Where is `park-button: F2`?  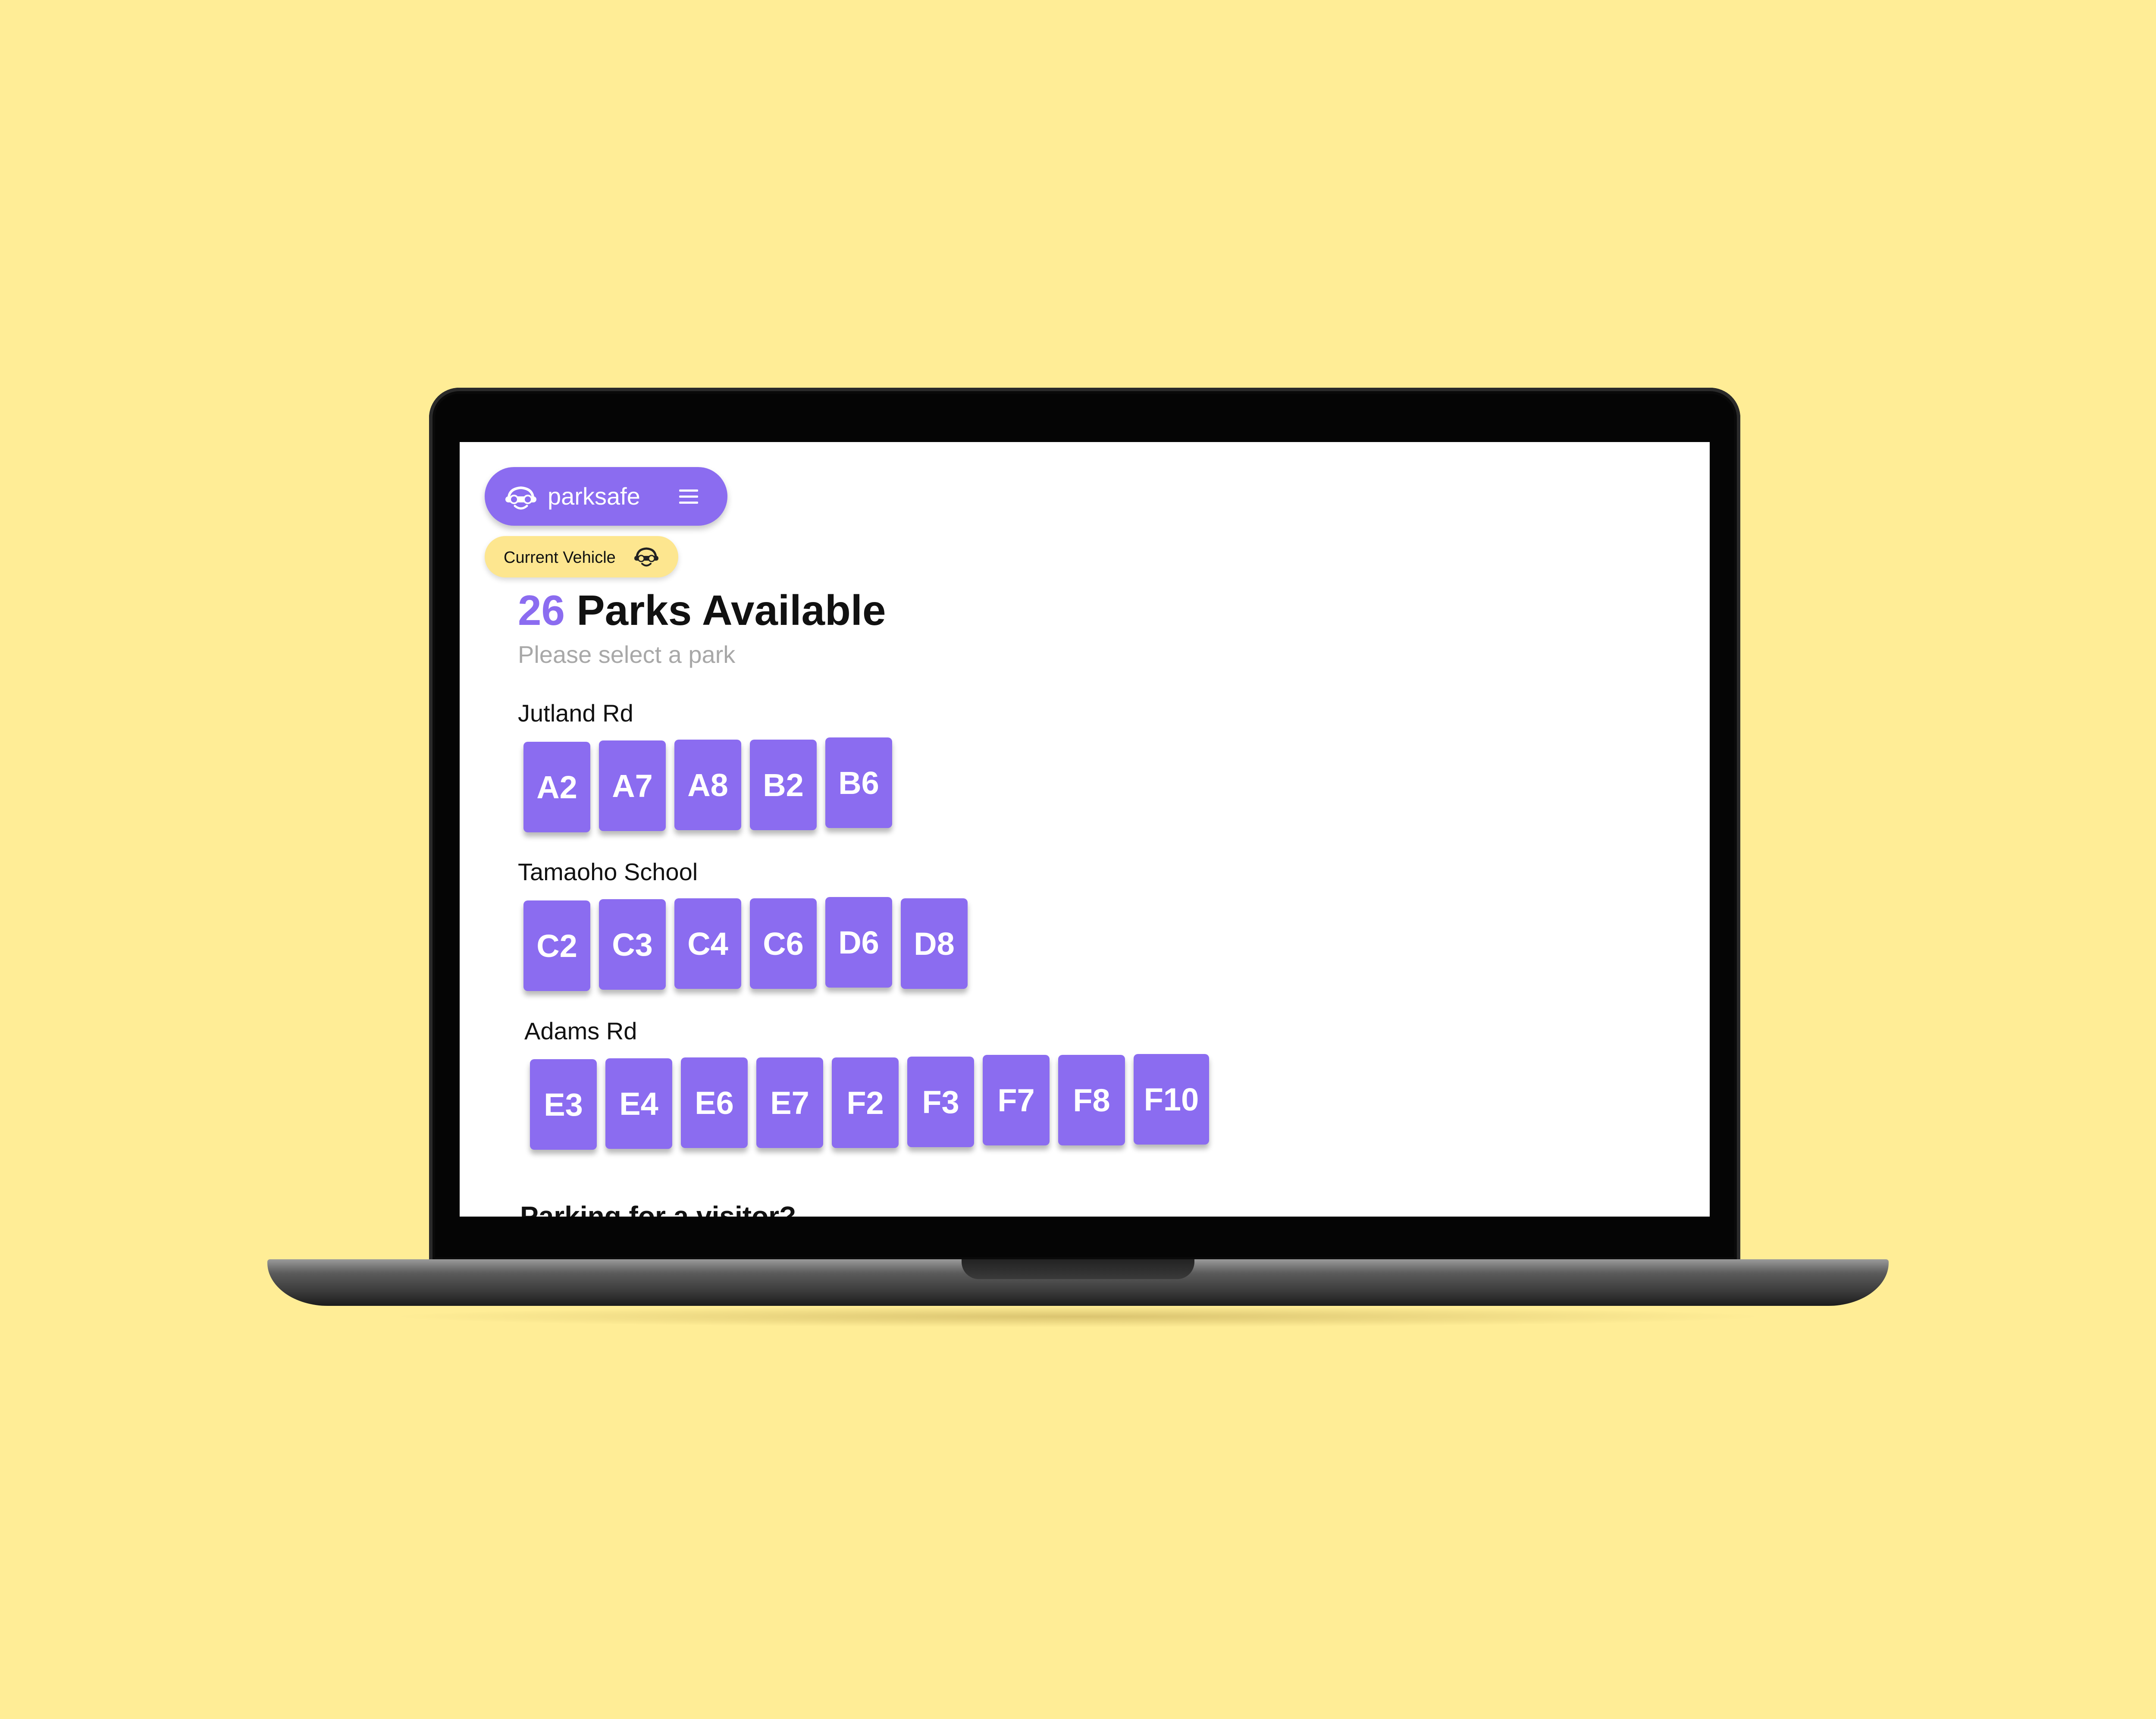
park-button: F2 is located at coordinates (865, 1103).